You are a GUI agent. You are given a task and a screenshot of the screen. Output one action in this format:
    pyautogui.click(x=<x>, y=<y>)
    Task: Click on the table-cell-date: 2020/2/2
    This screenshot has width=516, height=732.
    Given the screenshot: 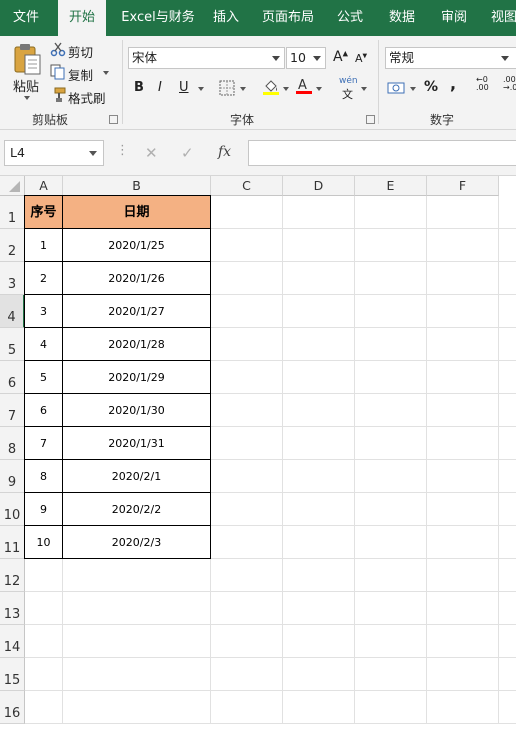 What is the action you would take?
    pyautogui.click(x=137, y=509)
    